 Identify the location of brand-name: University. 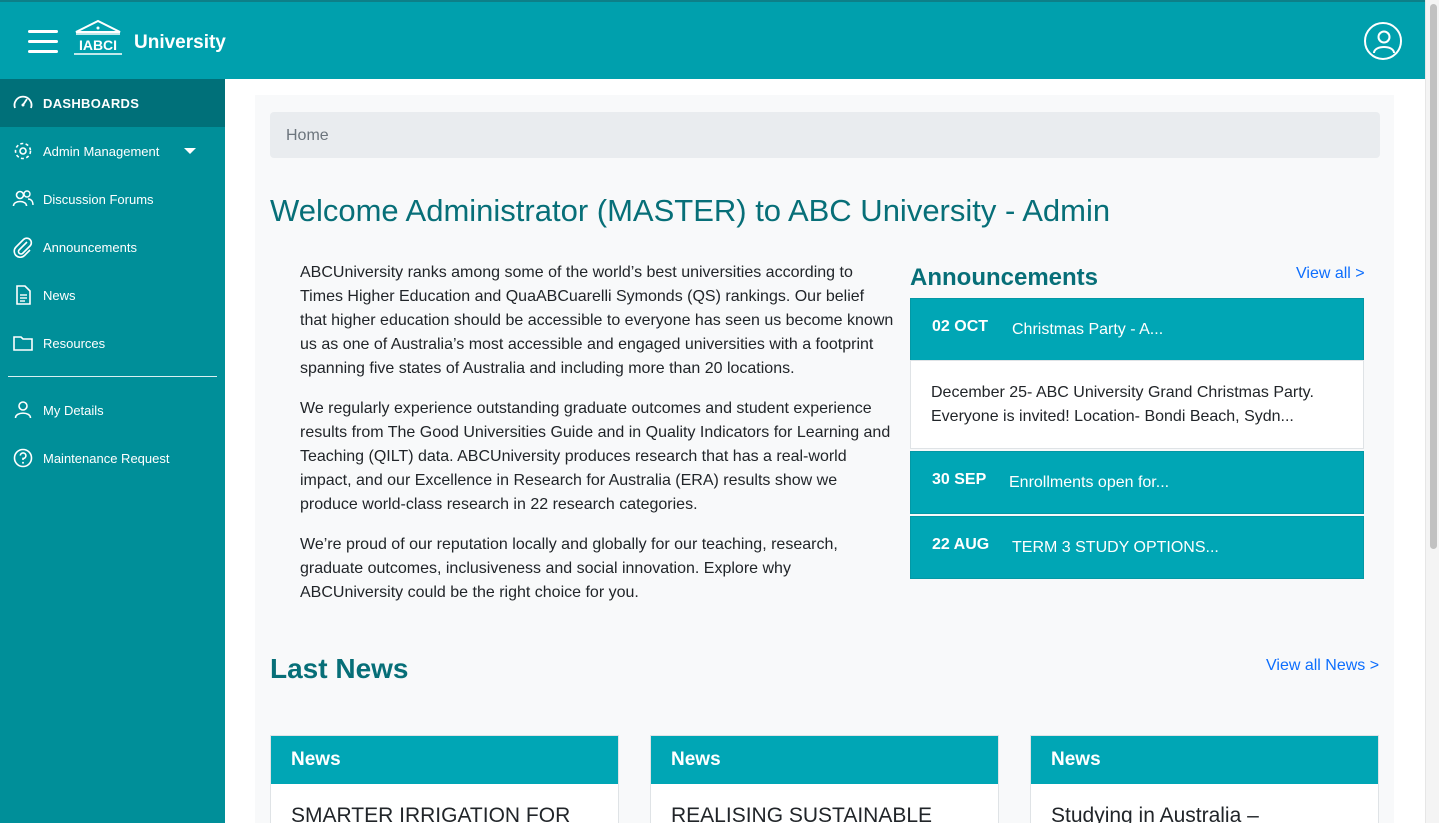
(180, 42).